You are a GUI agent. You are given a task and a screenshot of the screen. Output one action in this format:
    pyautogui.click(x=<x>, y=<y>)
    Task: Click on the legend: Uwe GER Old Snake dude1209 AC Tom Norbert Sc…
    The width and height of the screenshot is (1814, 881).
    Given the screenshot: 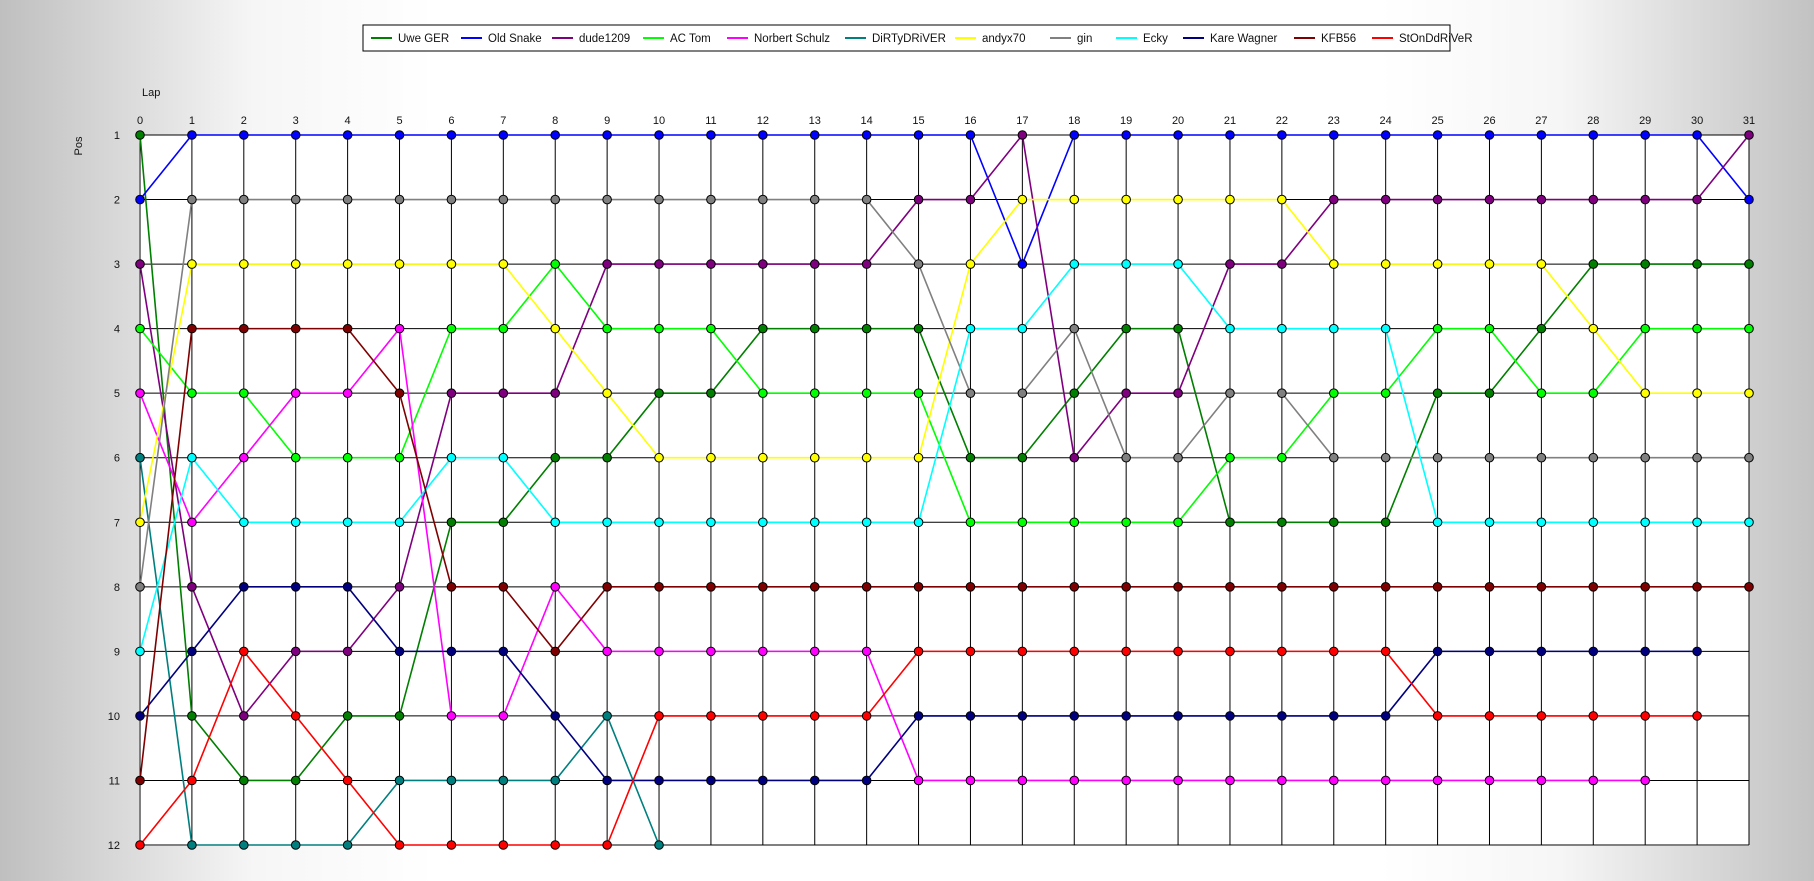 What is the action you would take?
    pyautogui.click(x=917, y=38)
    